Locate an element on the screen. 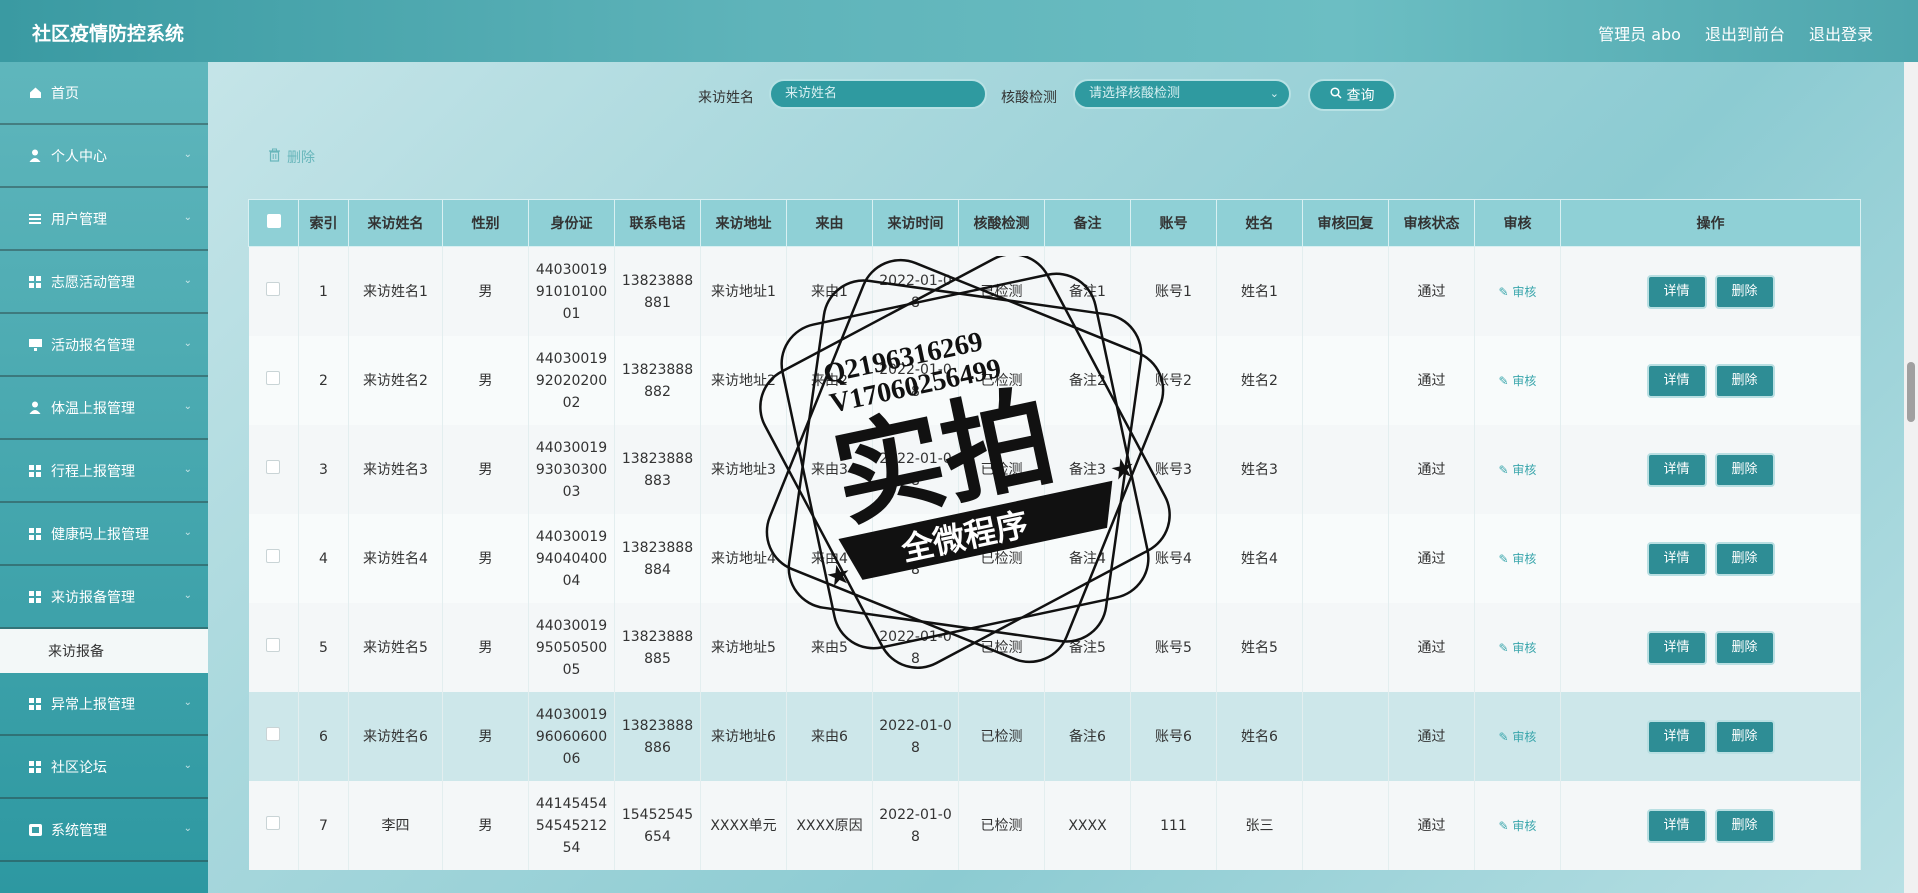  cell-addr: 来访地址6 is located at coordinates (743, 736).